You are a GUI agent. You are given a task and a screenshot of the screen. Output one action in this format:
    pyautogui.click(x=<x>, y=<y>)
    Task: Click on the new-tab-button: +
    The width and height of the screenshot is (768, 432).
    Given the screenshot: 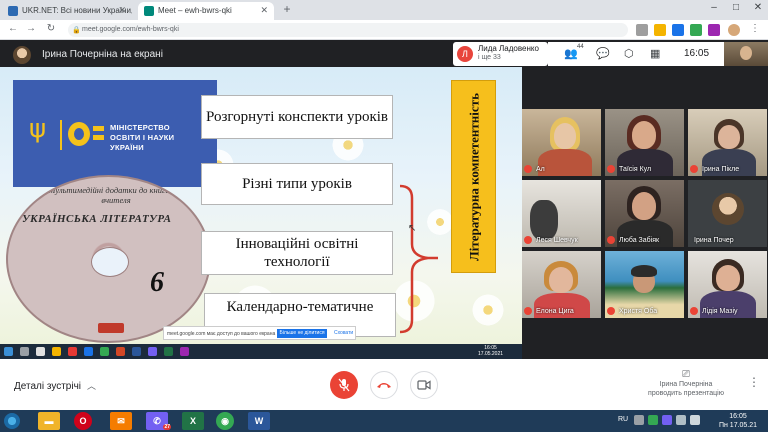 What is the action you would take?
    pyautogui.click(x=287, y=10)
    